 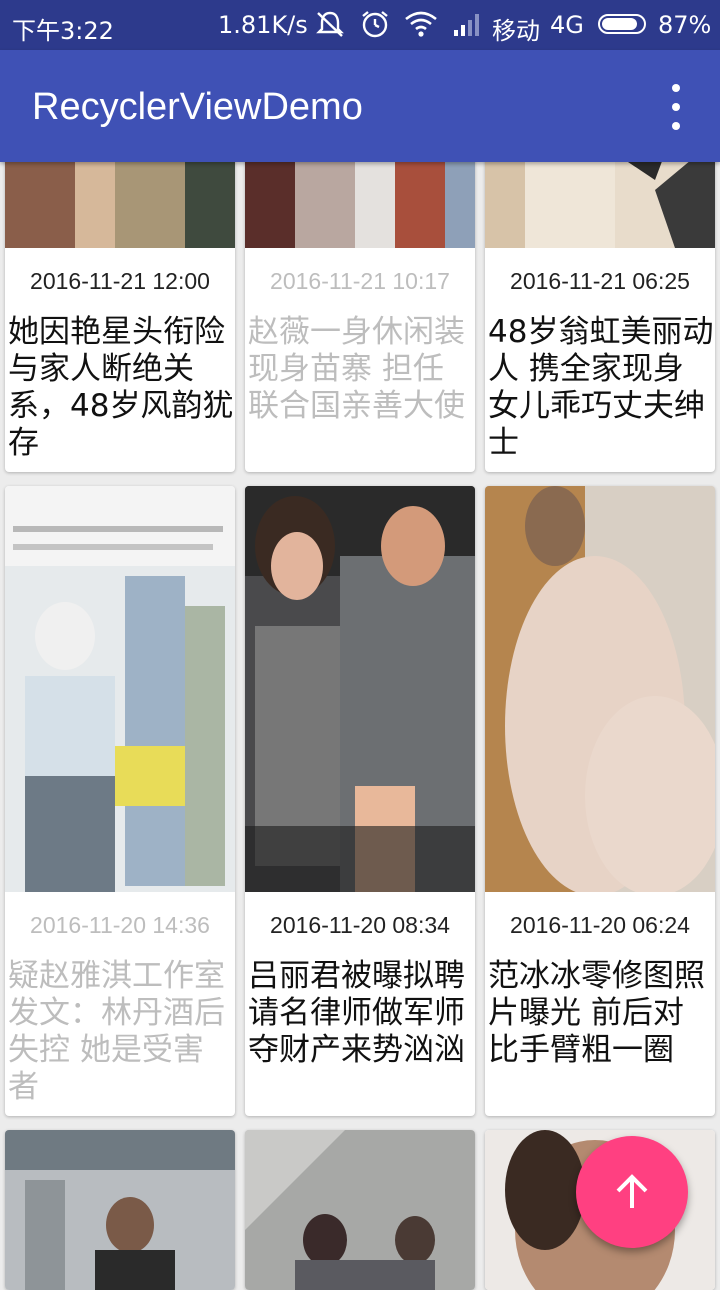 I want to click on news-title: 疑赵雅淇工作室发文：林丹酒后失控 她是受害者, so click(x=116, y=1031).